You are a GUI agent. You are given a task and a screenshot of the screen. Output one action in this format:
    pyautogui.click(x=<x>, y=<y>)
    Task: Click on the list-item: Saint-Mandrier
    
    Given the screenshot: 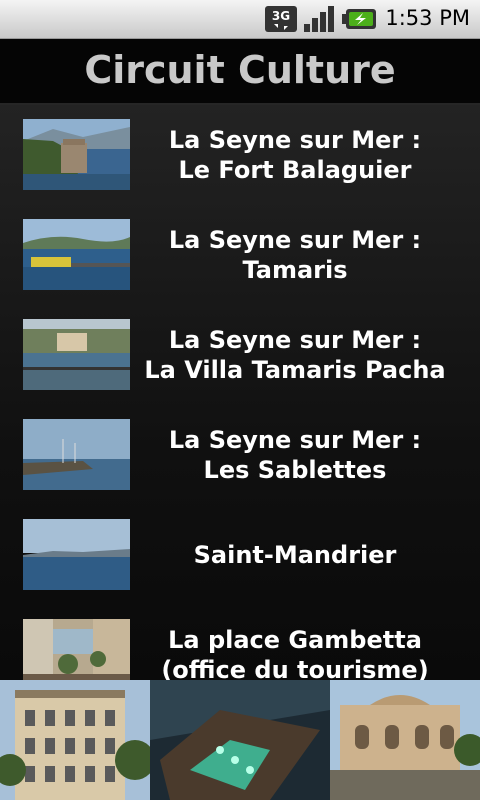 What is the action you would take?
    pyautogui.click(x=240, y=555)
    